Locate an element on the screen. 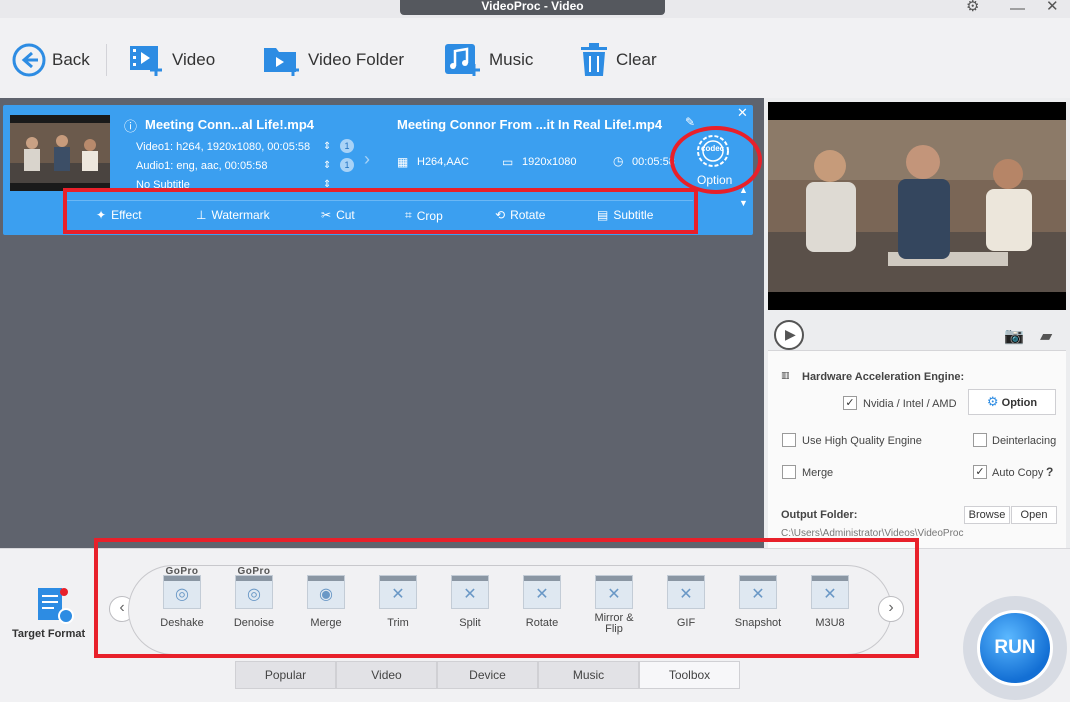  add-video-folder-button: Video Folder is located at coordinates (333, 60).